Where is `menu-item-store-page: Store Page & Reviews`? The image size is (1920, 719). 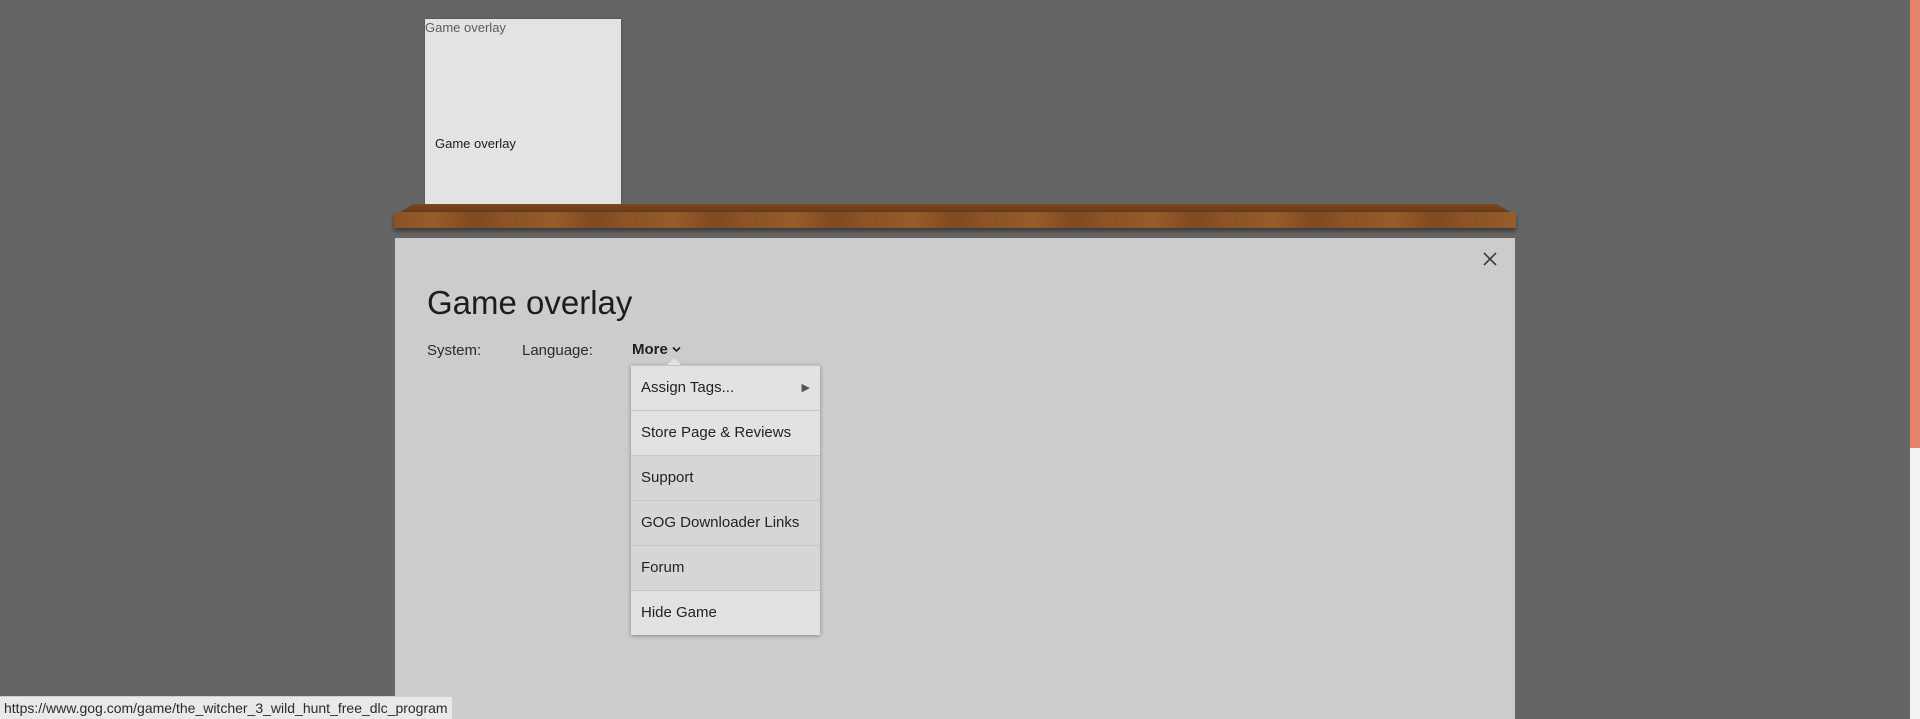
menu-item-store-page: Store Page & Reviews is located at coordinates (725, 432).